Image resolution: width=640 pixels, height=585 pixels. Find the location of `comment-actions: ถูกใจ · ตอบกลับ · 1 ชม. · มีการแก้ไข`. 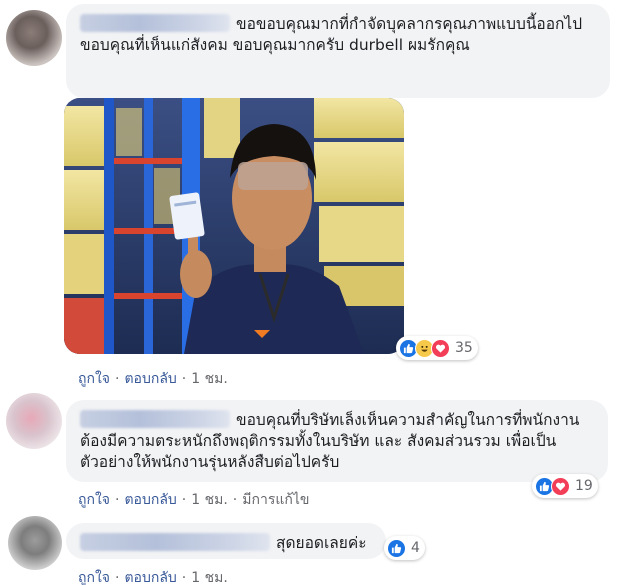

comment-actions: ถูกใจ · ตอบกลับ · 1 ชม. · มีการแก้ไข is located at coordinates (194, 500).